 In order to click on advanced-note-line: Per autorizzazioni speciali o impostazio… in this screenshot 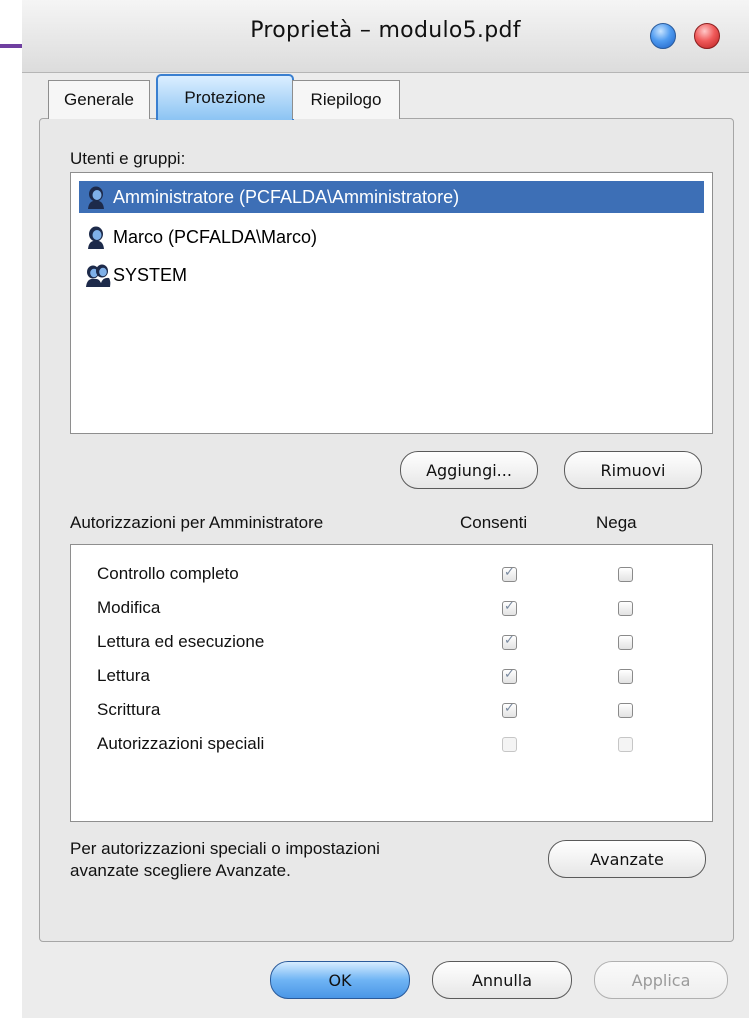, I will do `click(225, 848)`.